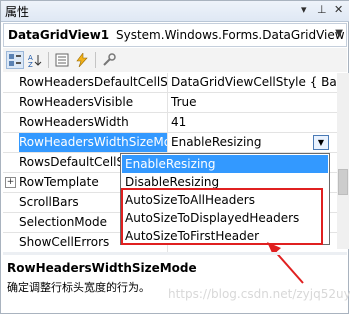 The image size is (350, 315). What do you see at coordinates (225, 182) in the screenshot?
I see `dropdown-option: DisableResizing` at bounding box center [225, 182].